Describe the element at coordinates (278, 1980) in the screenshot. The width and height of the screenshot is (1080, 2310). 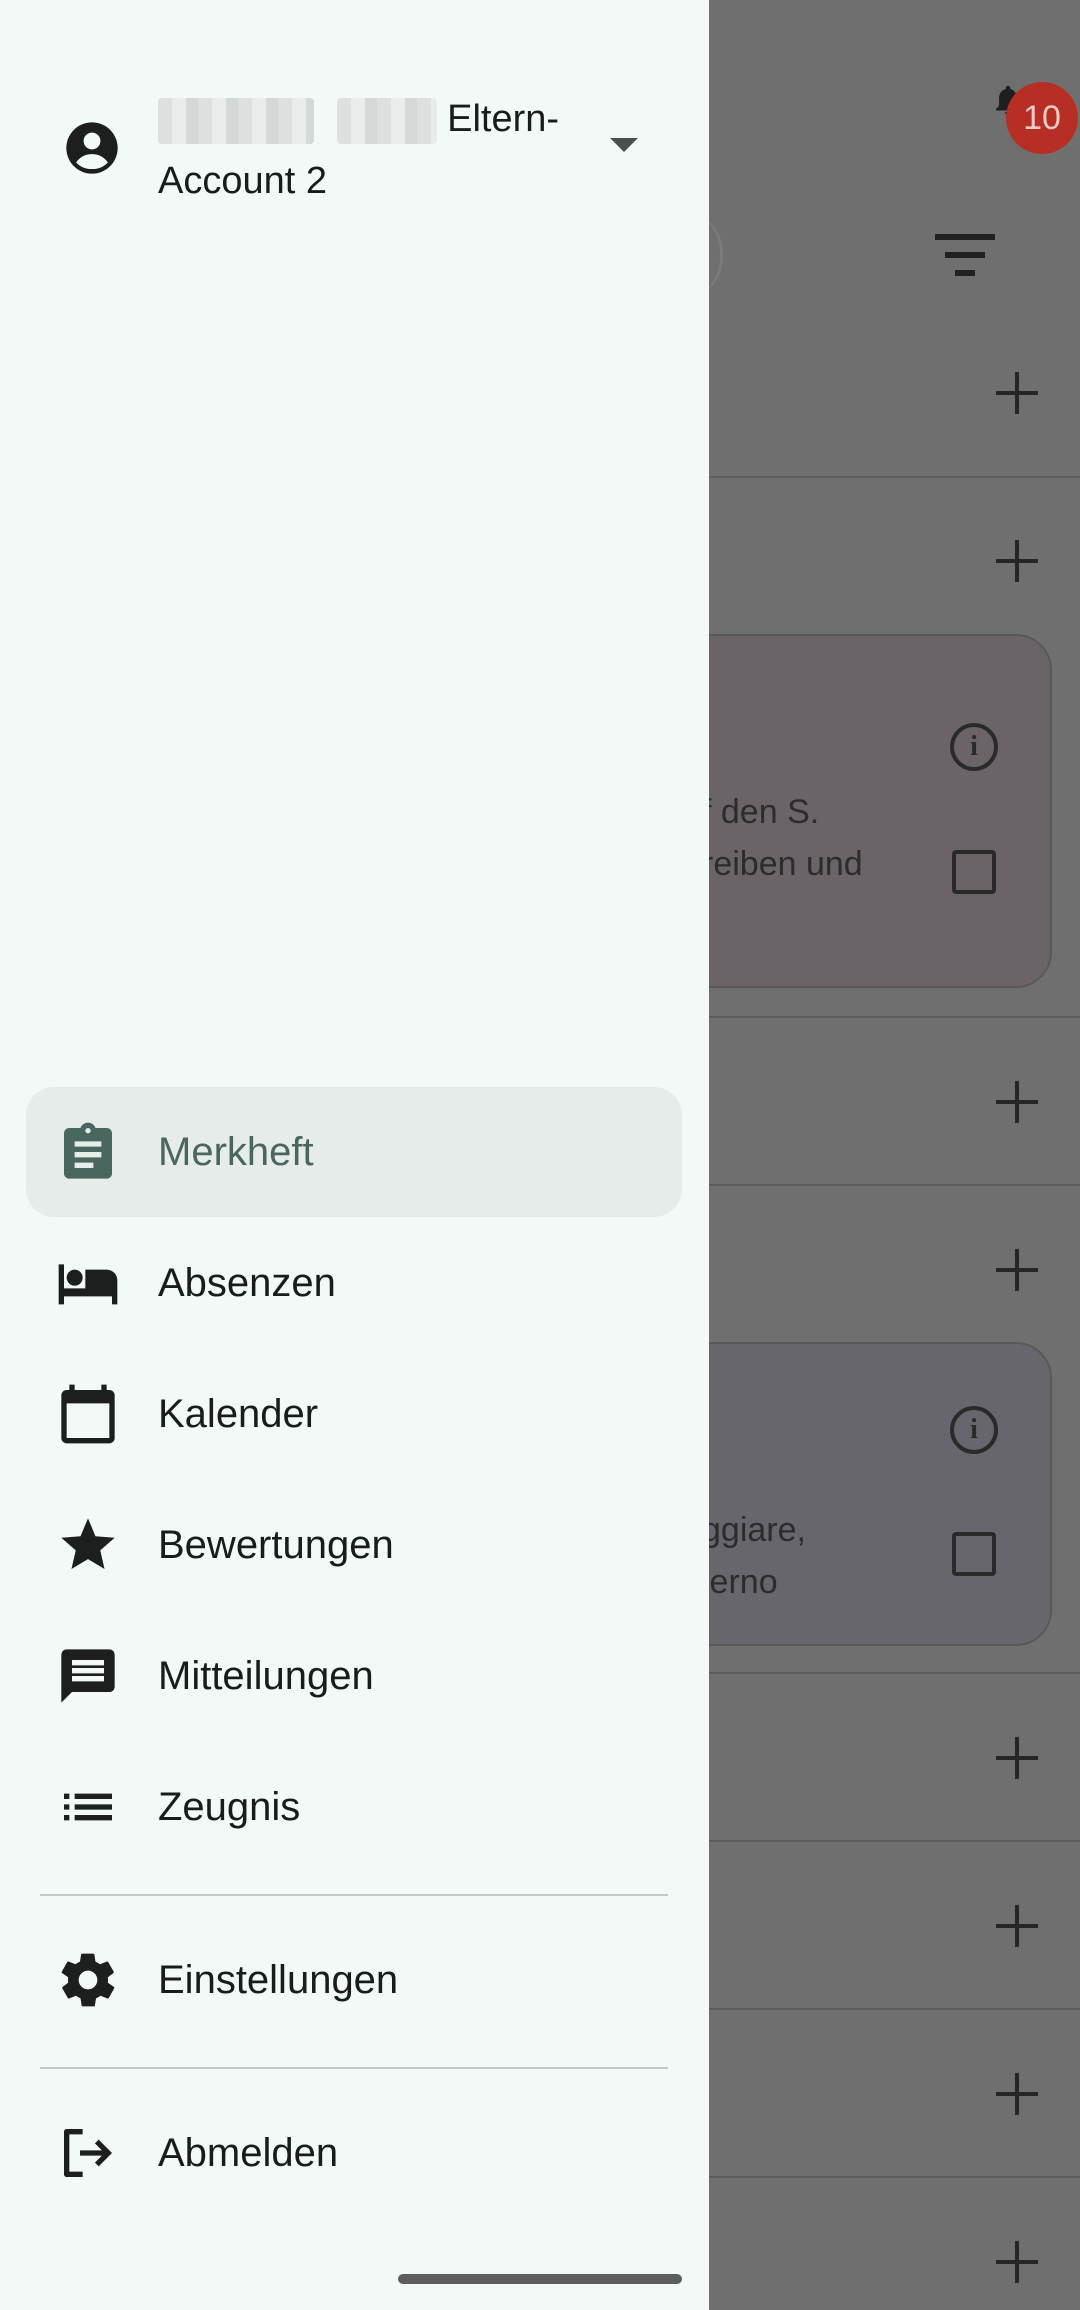
I see `nav-label: Einstellungen` at that location.